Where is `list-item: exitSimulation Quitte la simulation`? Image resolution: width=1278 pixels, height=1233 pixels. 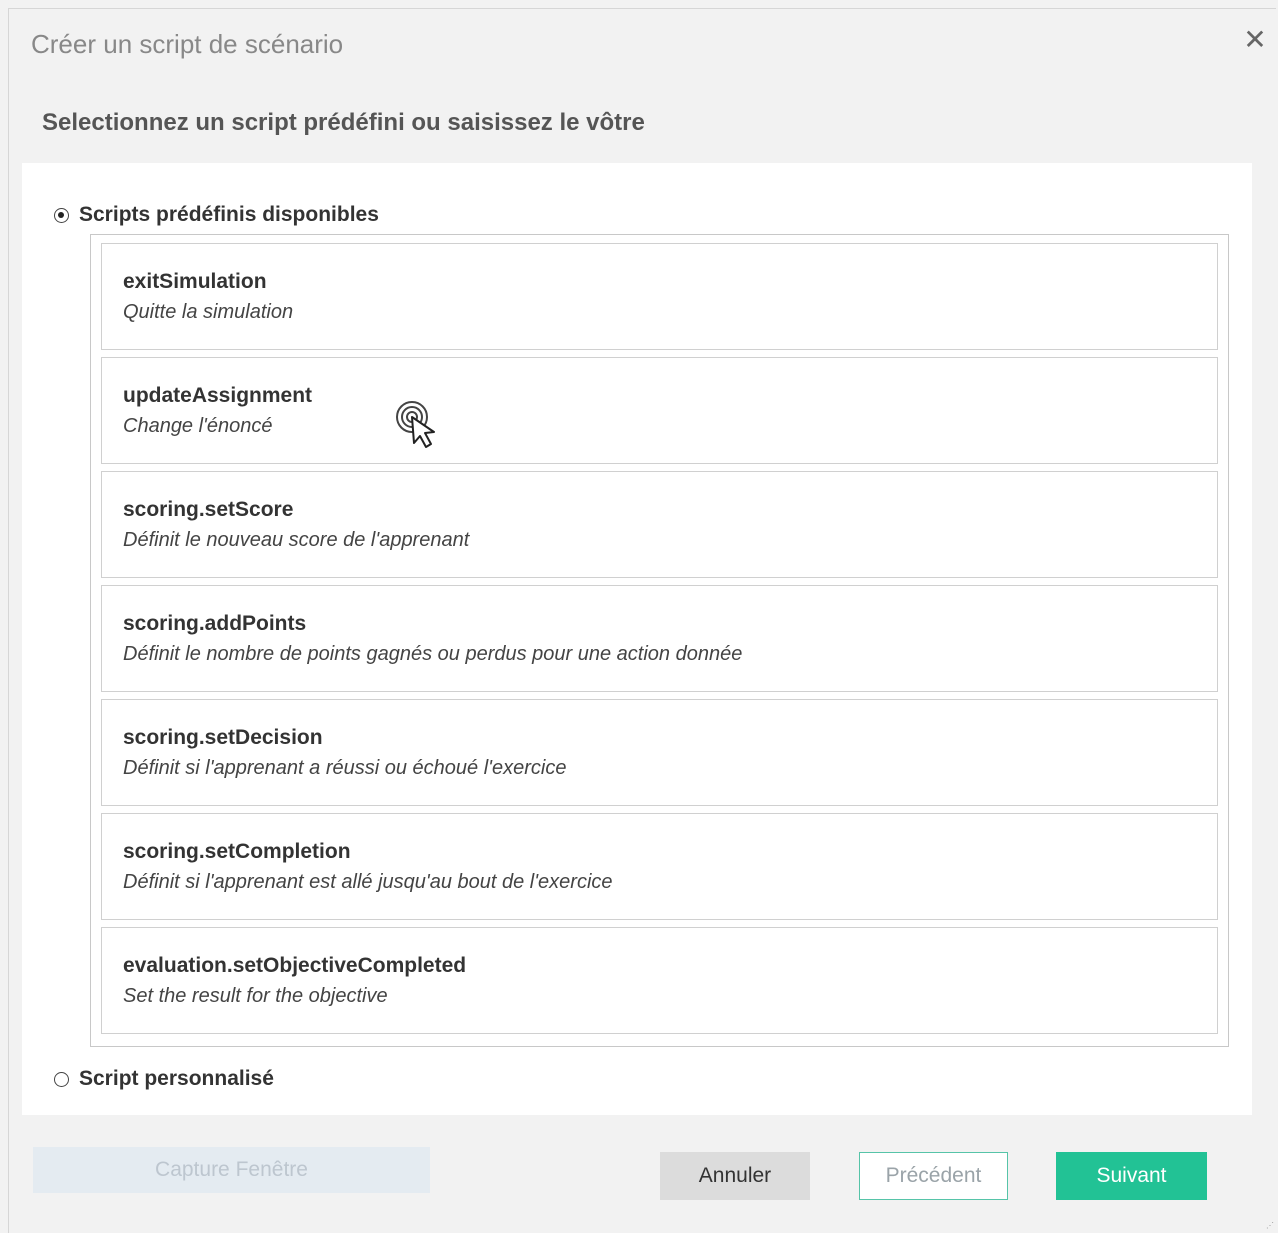
list-item: exitSimulation Quitte la simulation is located at coordinates (659, 296).